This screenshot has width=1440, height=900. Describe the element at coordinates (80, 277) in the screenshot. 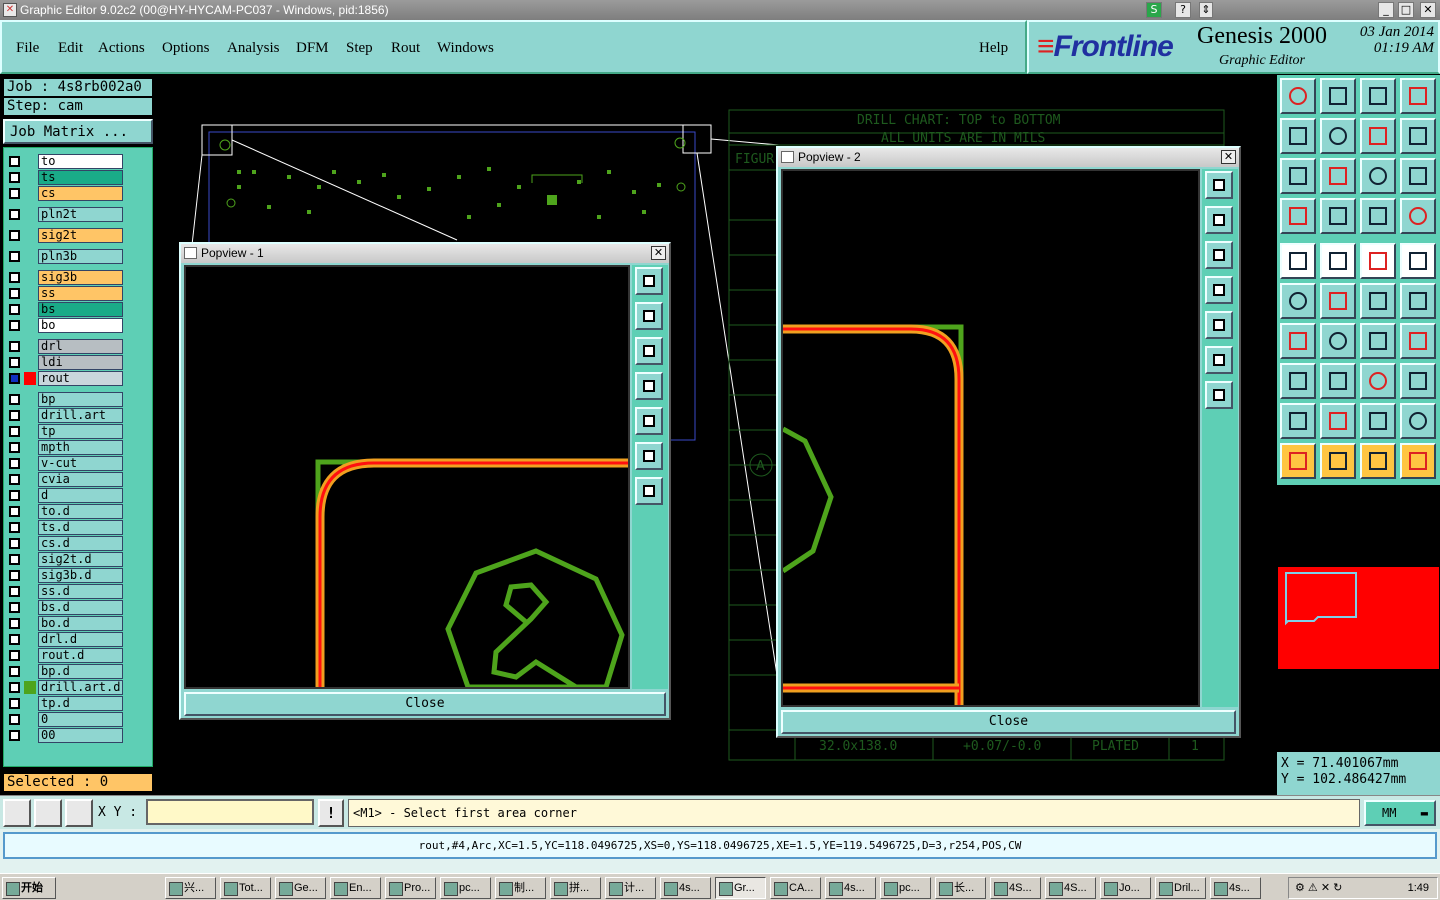

I see `layer-name: sig3b` at that location.